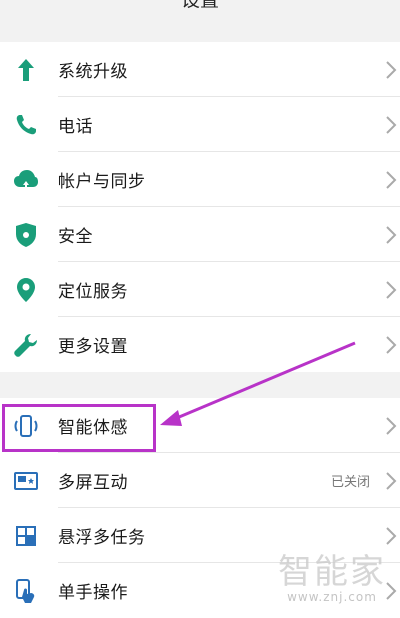  What do you see at coordinates (200, 14) in the screenshot?
I see `header-bar: 设置` at bounding box center [200, 14].